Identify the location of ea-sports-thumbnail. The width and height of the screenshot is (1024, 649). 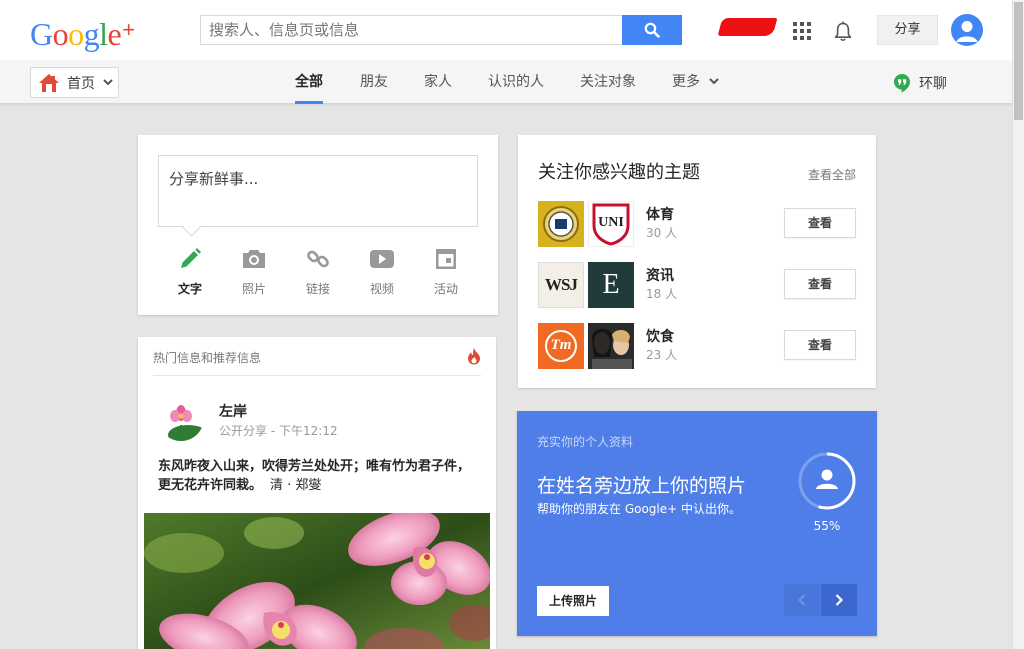
(561, 224).